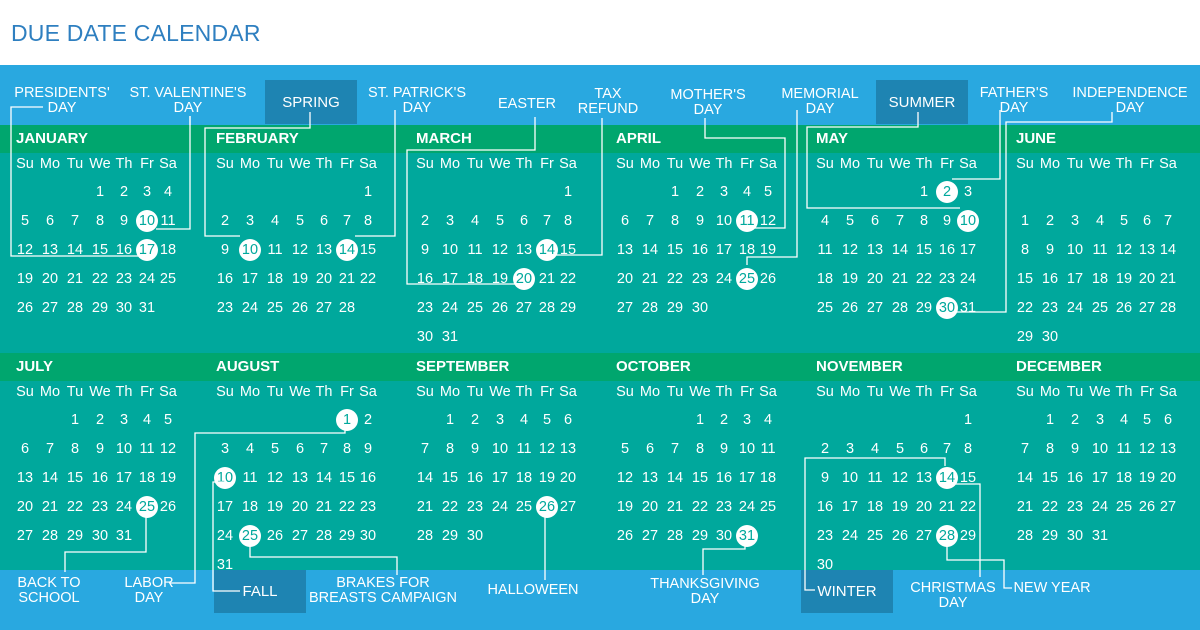  Describe the element at coordinates (324, 221) in the screenshot. I see `calendar-day: 6` at that location.